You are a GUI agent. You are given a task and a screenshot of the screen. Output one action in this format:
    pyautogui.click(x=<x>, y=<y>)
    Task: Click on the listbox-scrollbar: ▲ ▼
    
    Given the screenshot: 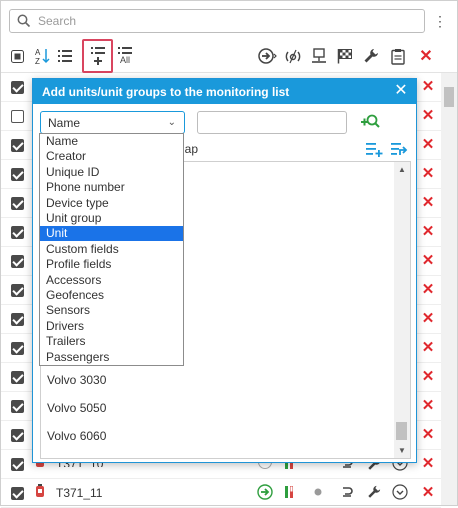 What is the action you would take?
    pyautogui.click(x=402, y=310)
    